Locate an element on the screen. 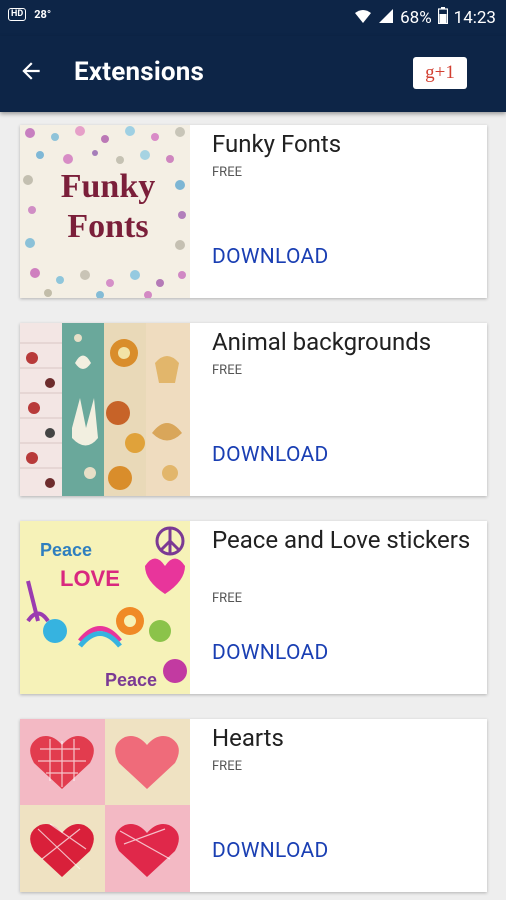  wifi-icon is located at coordinates (363, 18).